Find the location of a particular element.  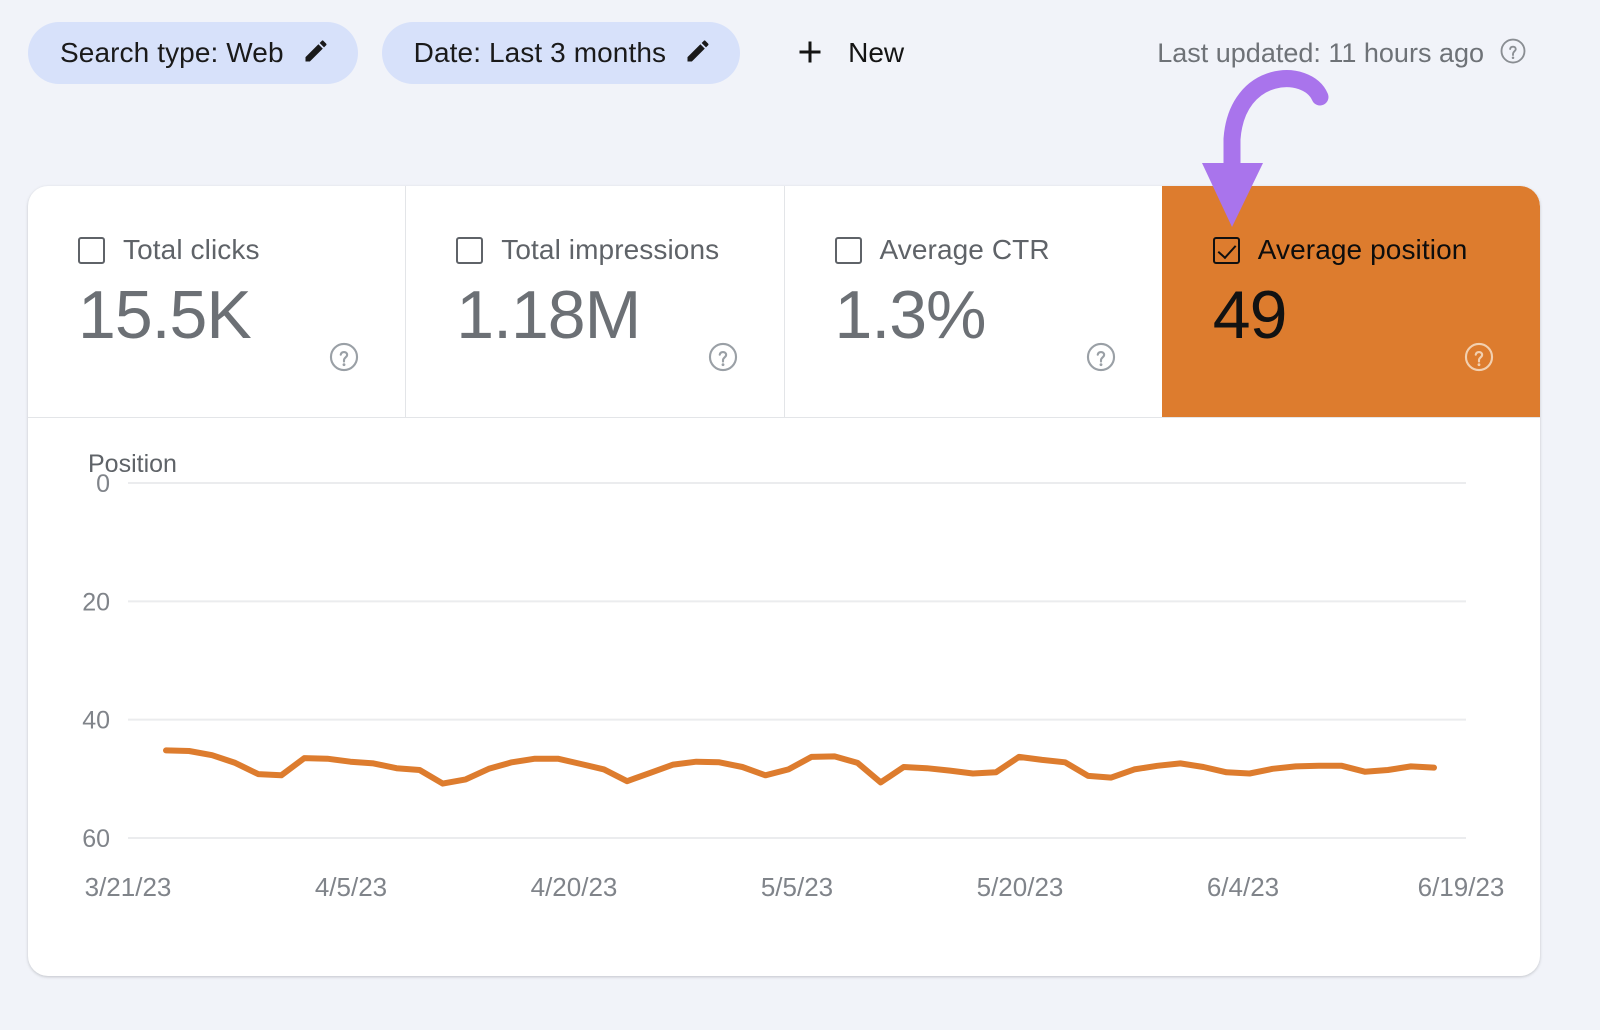

metric-checkbox-total-impressions is located at coordinates (470, 250).